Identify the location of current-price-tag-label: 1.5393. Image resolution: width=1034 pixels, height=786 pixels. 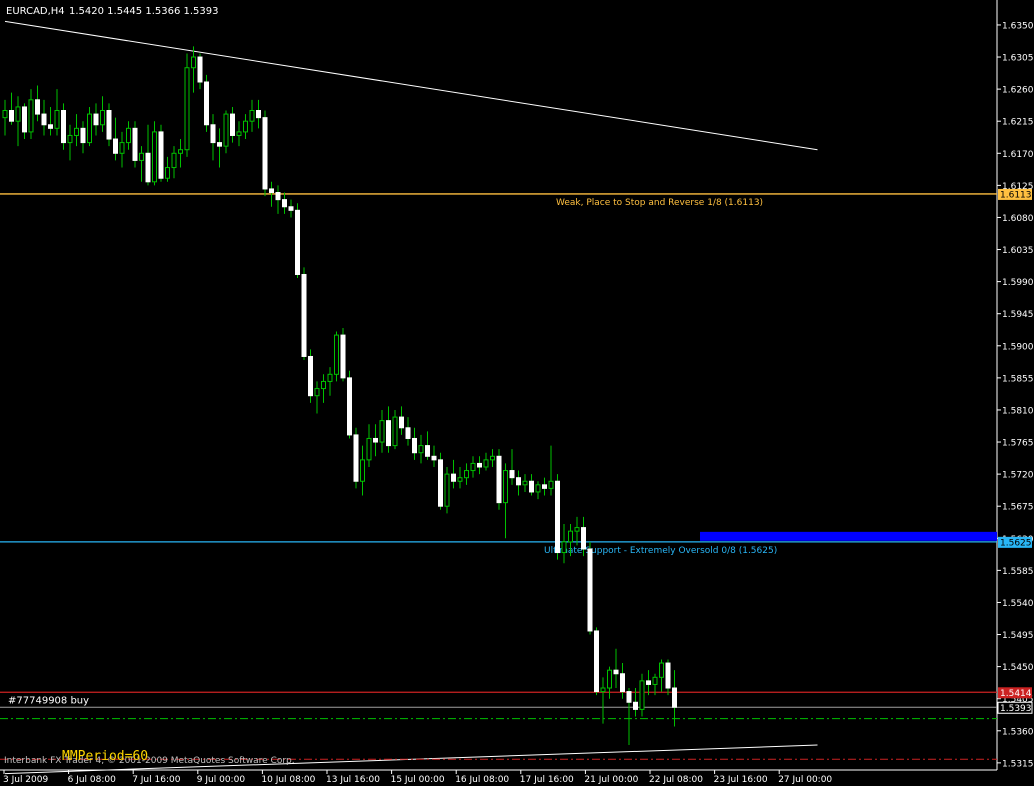
(1016, 709).